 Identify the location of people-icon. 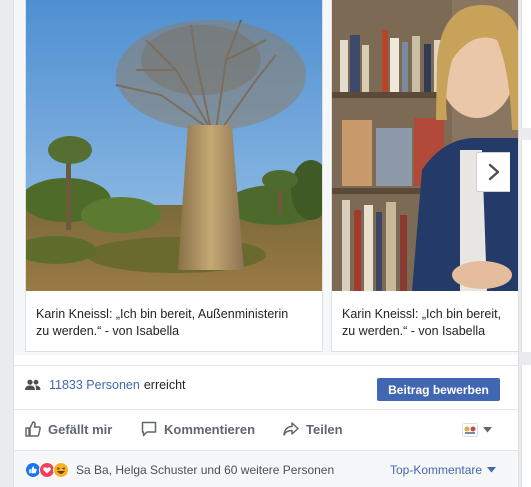
(33, 385).